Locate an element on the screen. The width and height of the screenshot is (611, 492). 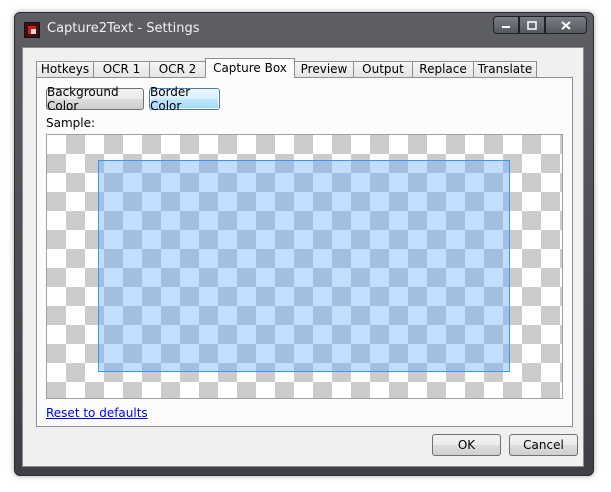
tab-ocr-2: OCR 2 is located at coordinates (177, 69).